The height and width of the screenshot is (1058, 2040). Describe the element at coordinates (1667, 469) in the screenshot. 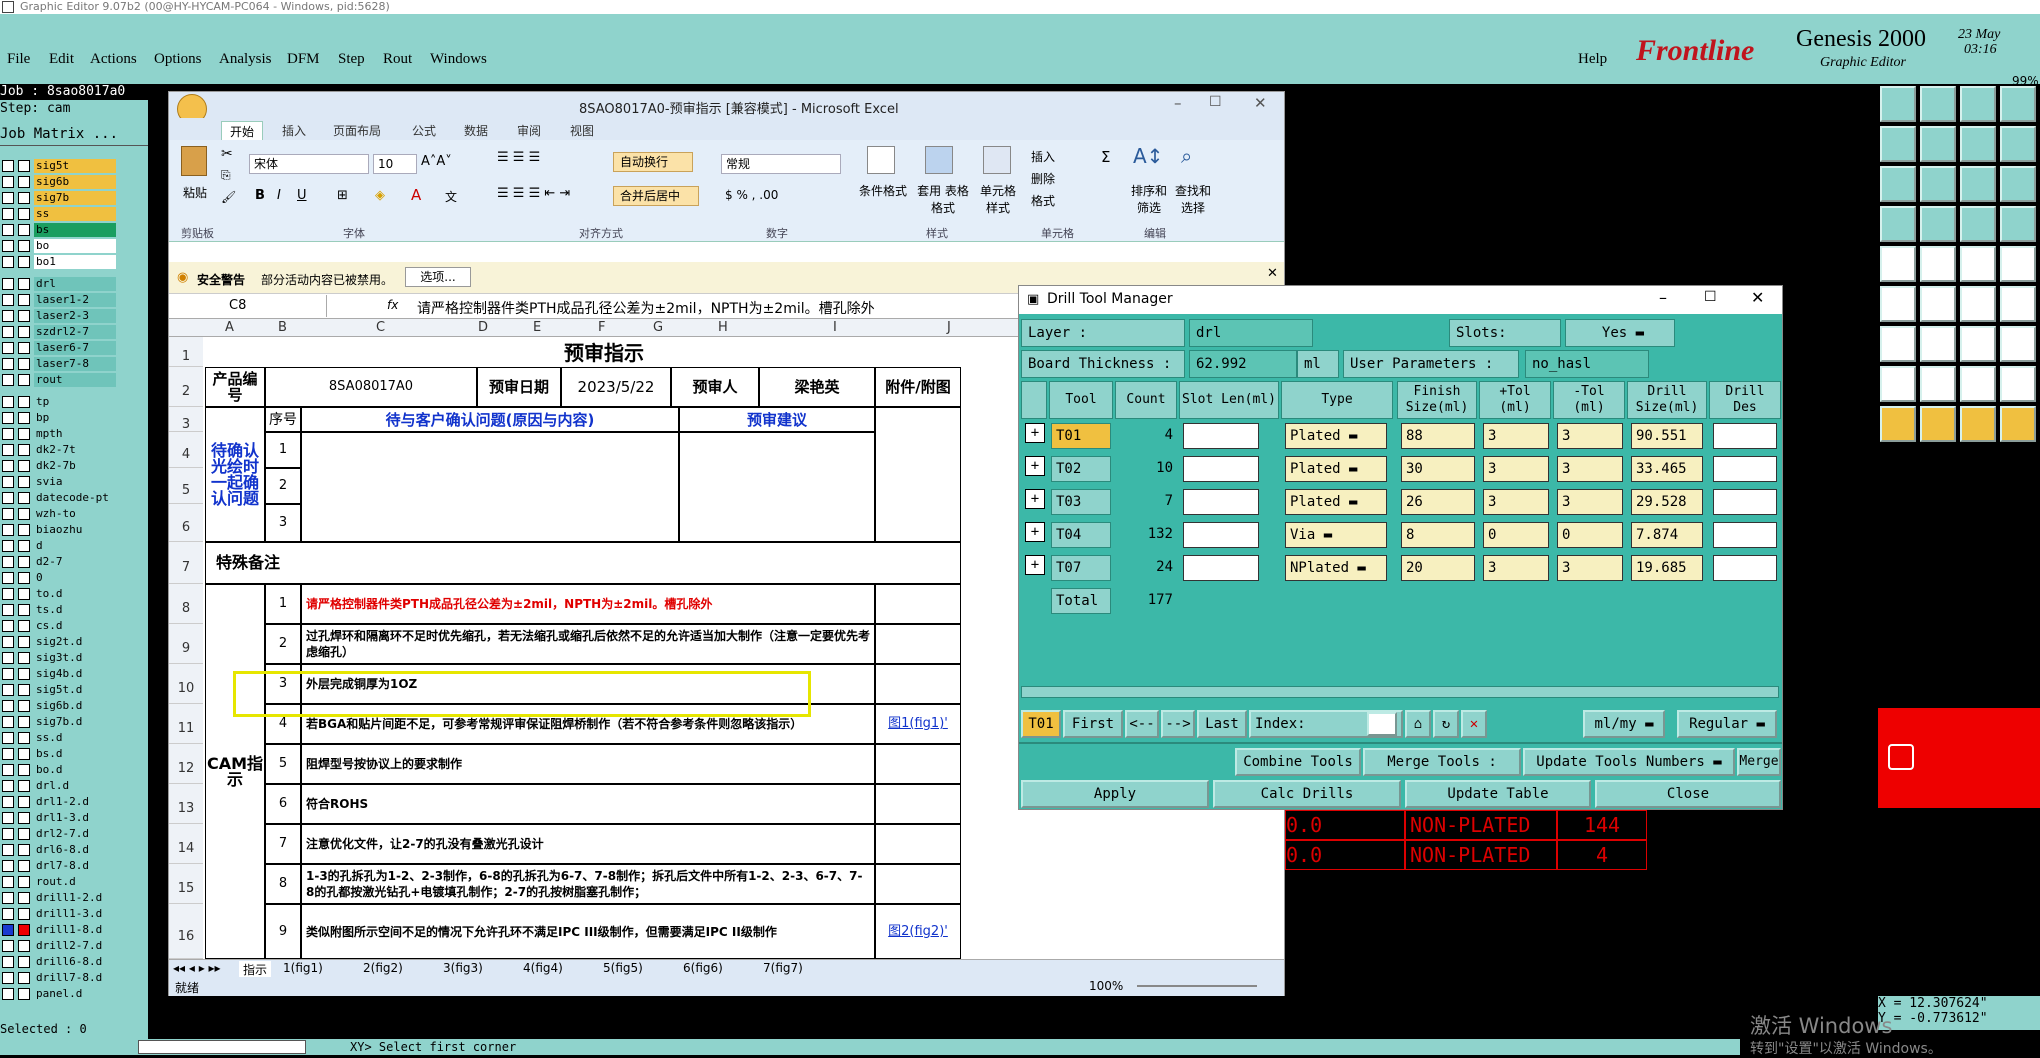

I see `drill-size-input: 33.465` at that location.